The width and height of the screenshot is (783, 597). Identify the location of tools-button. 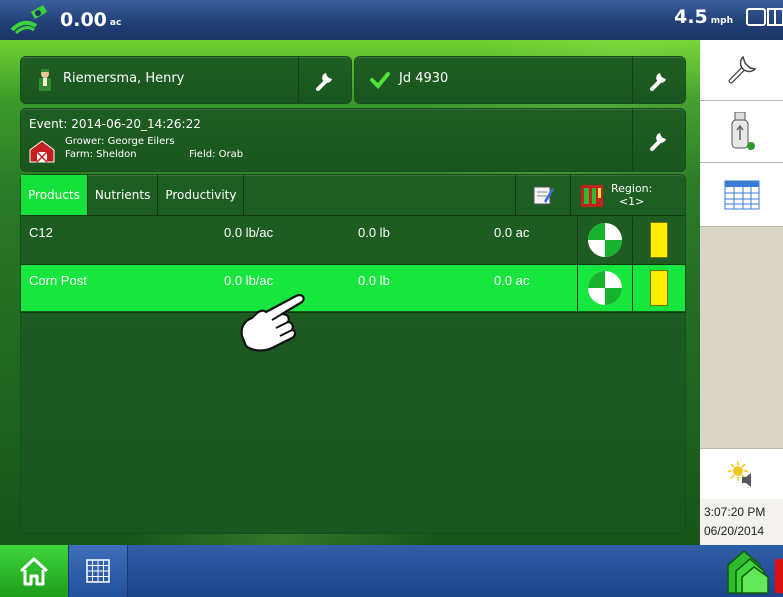
(741, 70).